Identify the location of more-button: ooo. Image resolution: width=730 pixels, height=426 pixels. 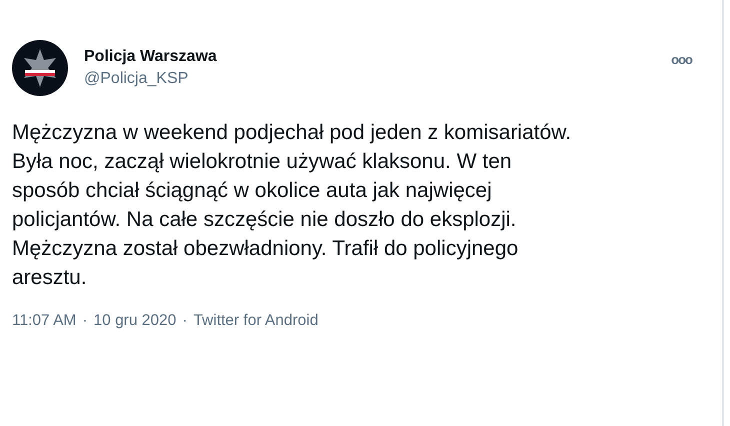
(681, 59).